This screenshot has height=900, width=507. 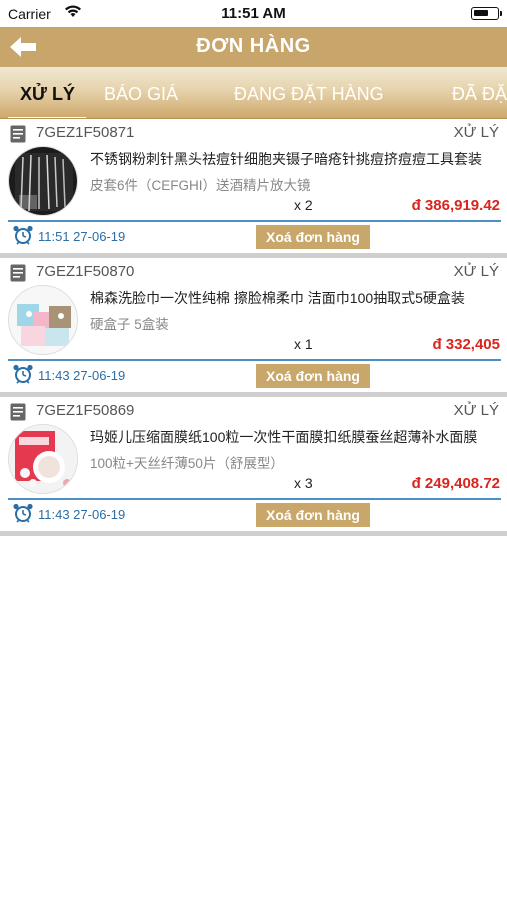 What do you see at coordinates (455, 483) in the screenshot?
I see `order-price: đ 249,408.72` at bounding box center [455, 483].